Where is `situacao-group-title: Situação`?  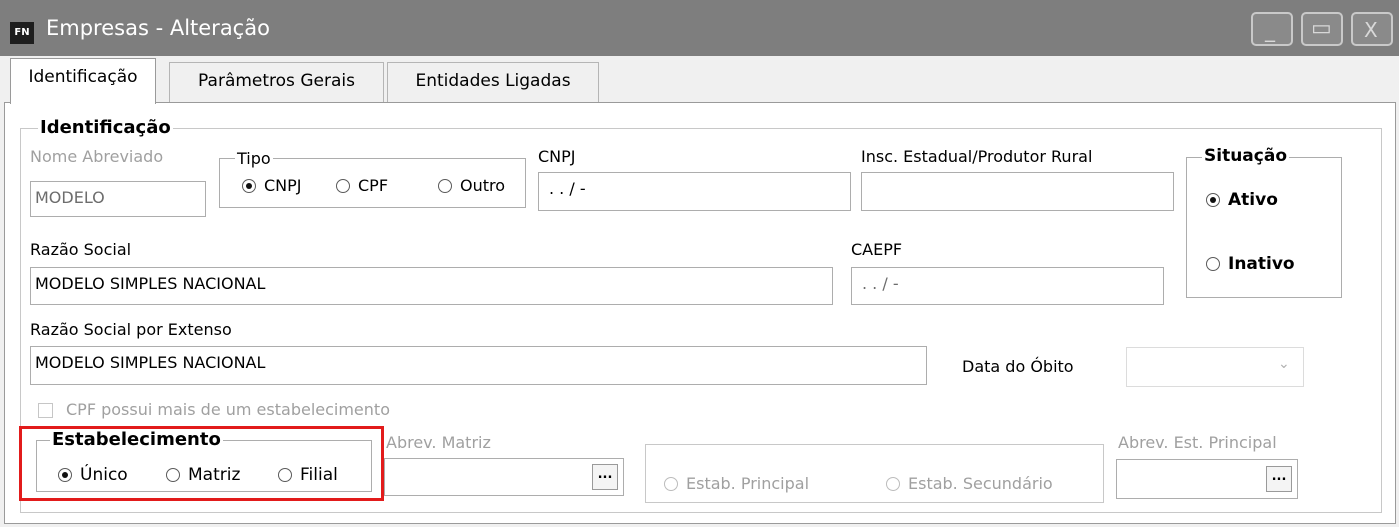
situacao-group-title: Situação is located at coordinates (1245, 156).